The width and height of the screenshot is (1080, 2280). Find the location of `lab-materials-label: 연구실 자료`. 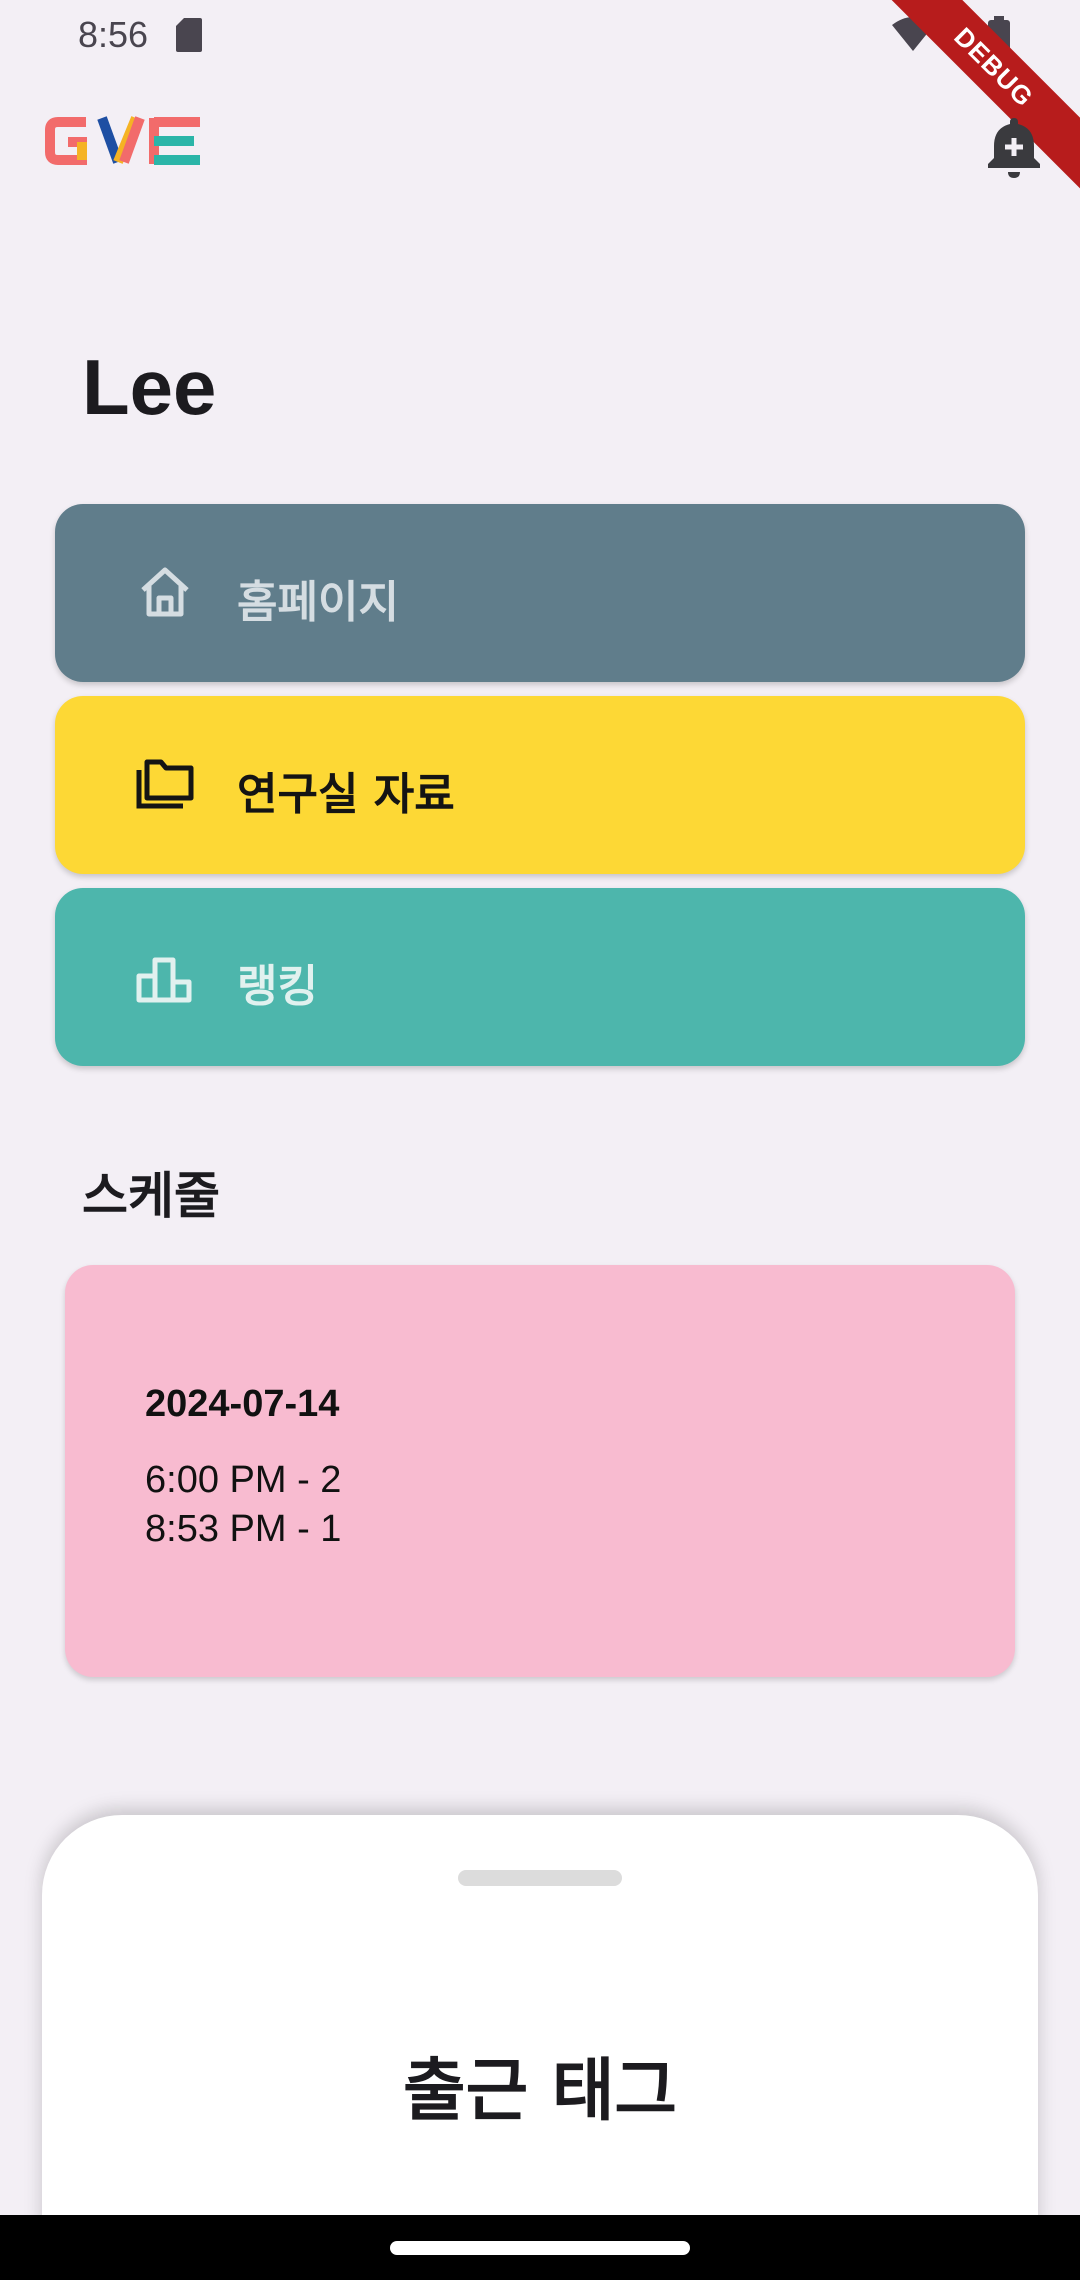

lab-materials-label: 연구실 자료 is located at coordinates (346, 794).